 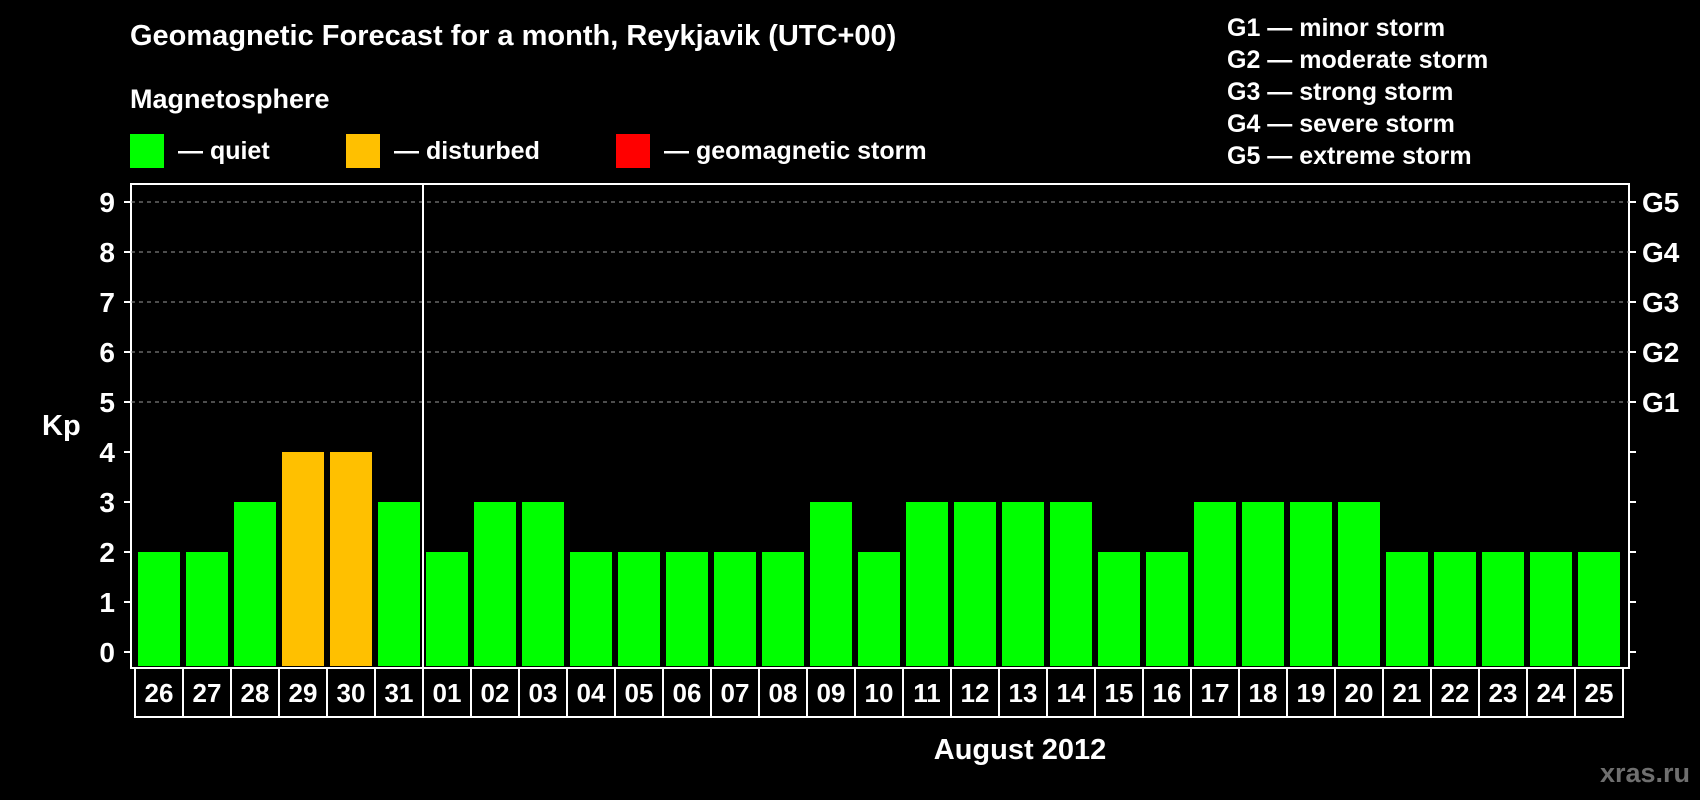 What do you see at coordinates (1551, 693) in the screenshot?
I see `x-tick-label: 24` at bounding box center [1551, 693].